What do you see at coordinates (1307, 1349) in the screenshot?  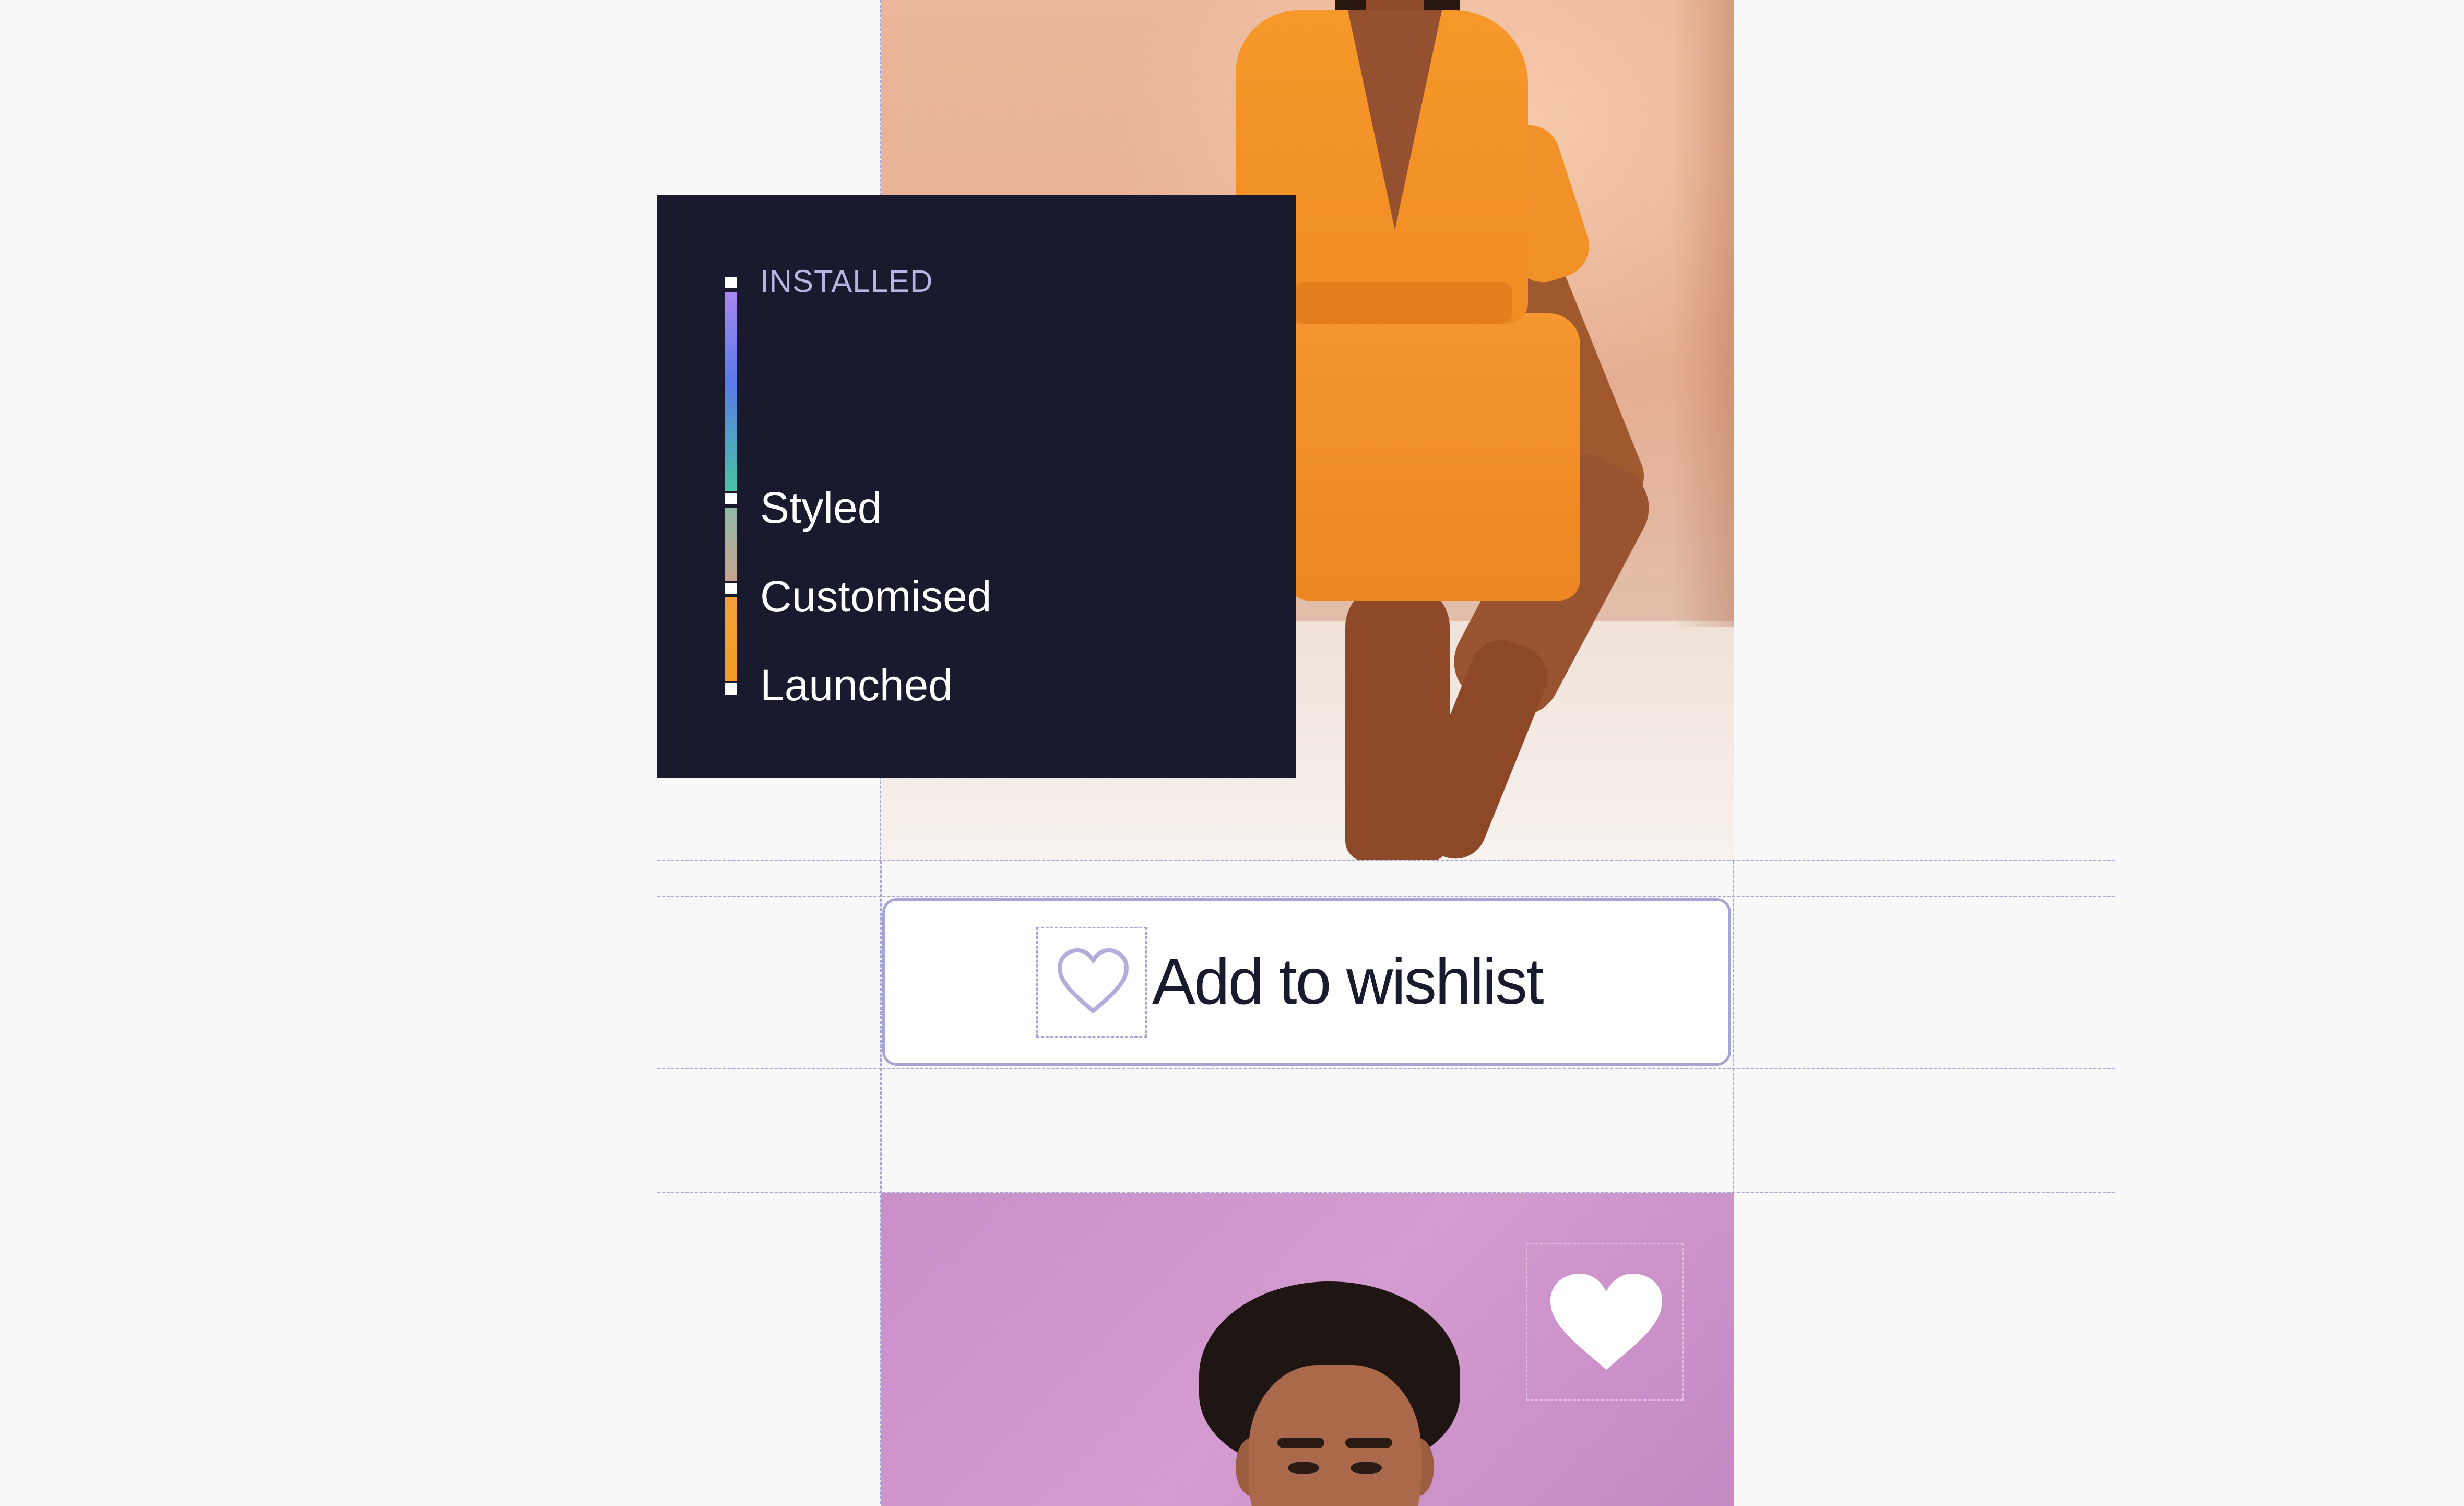 I see `product-image` at bounding box center [1307, 1349].